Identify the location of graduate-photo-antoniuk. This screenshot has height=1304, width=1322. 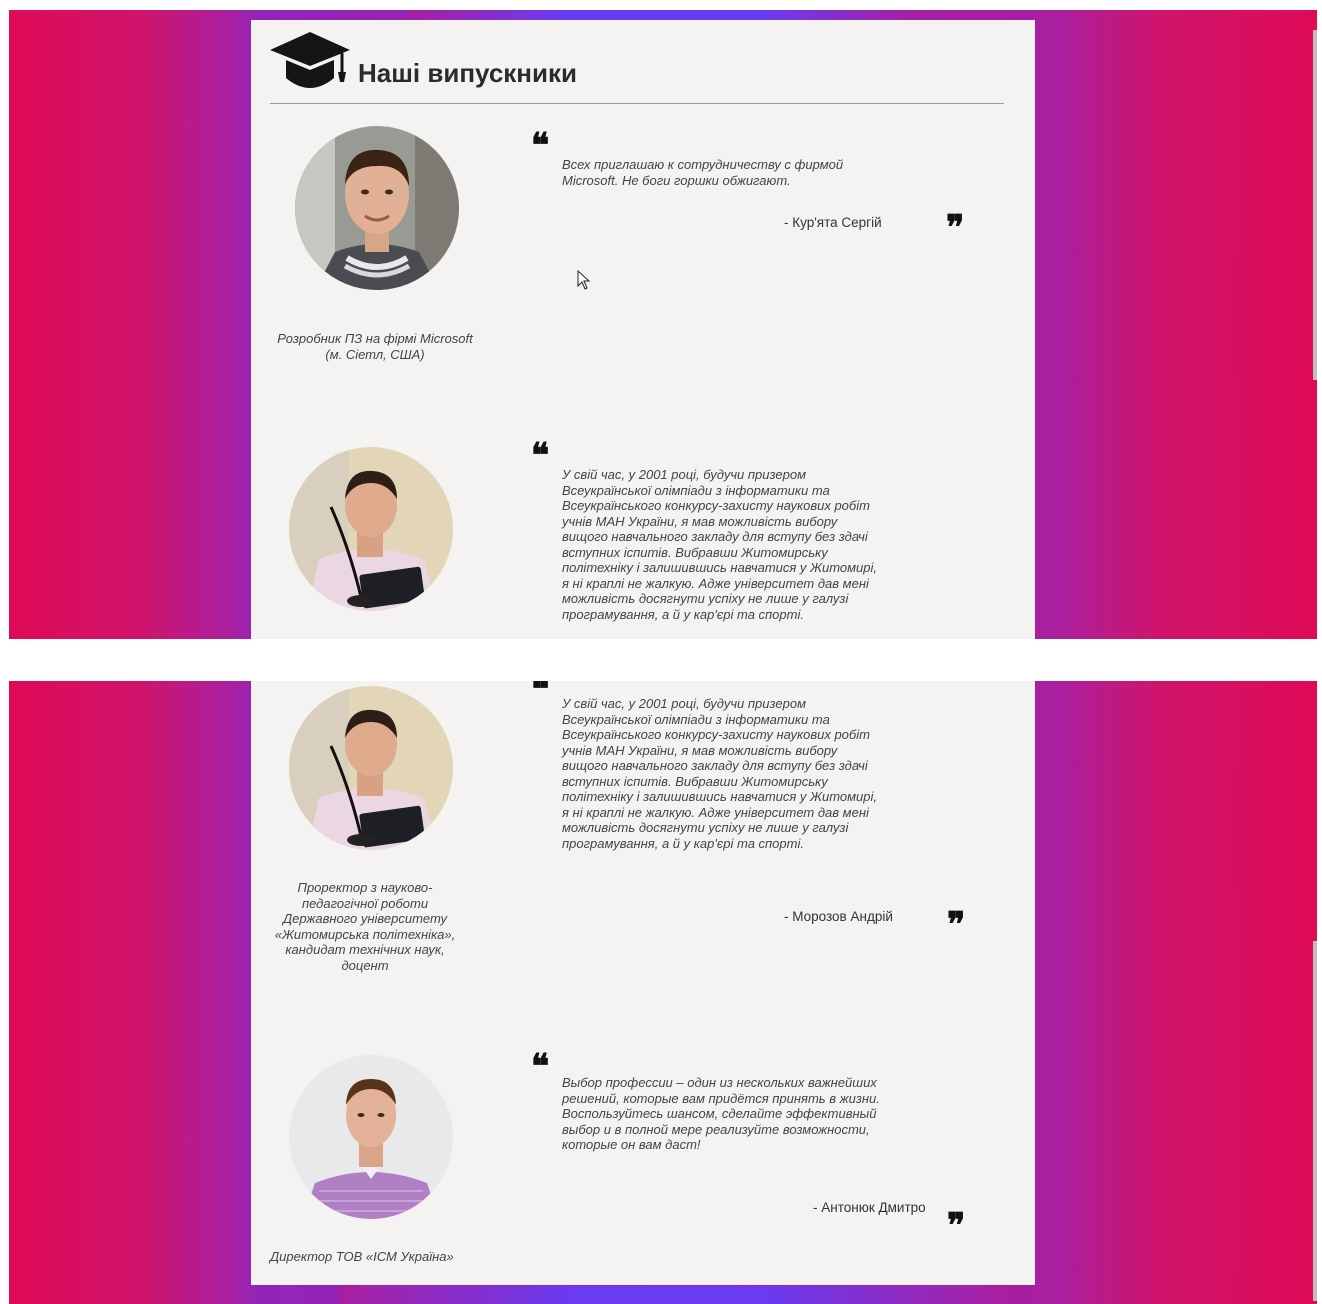
(371, 1137).